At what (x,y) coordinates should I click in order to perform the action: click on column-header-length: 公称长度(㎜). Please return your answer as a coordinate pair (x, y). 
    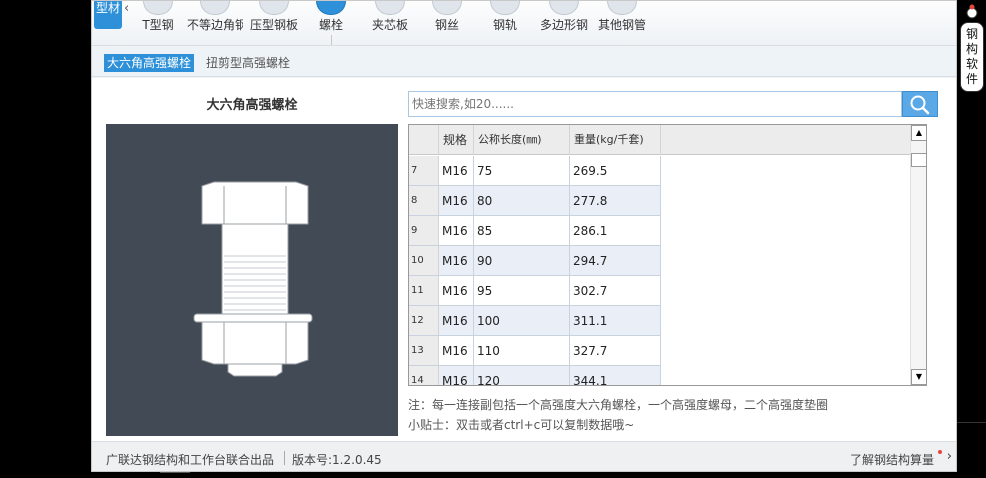
    Looking at the image, I should click on (522, 140).